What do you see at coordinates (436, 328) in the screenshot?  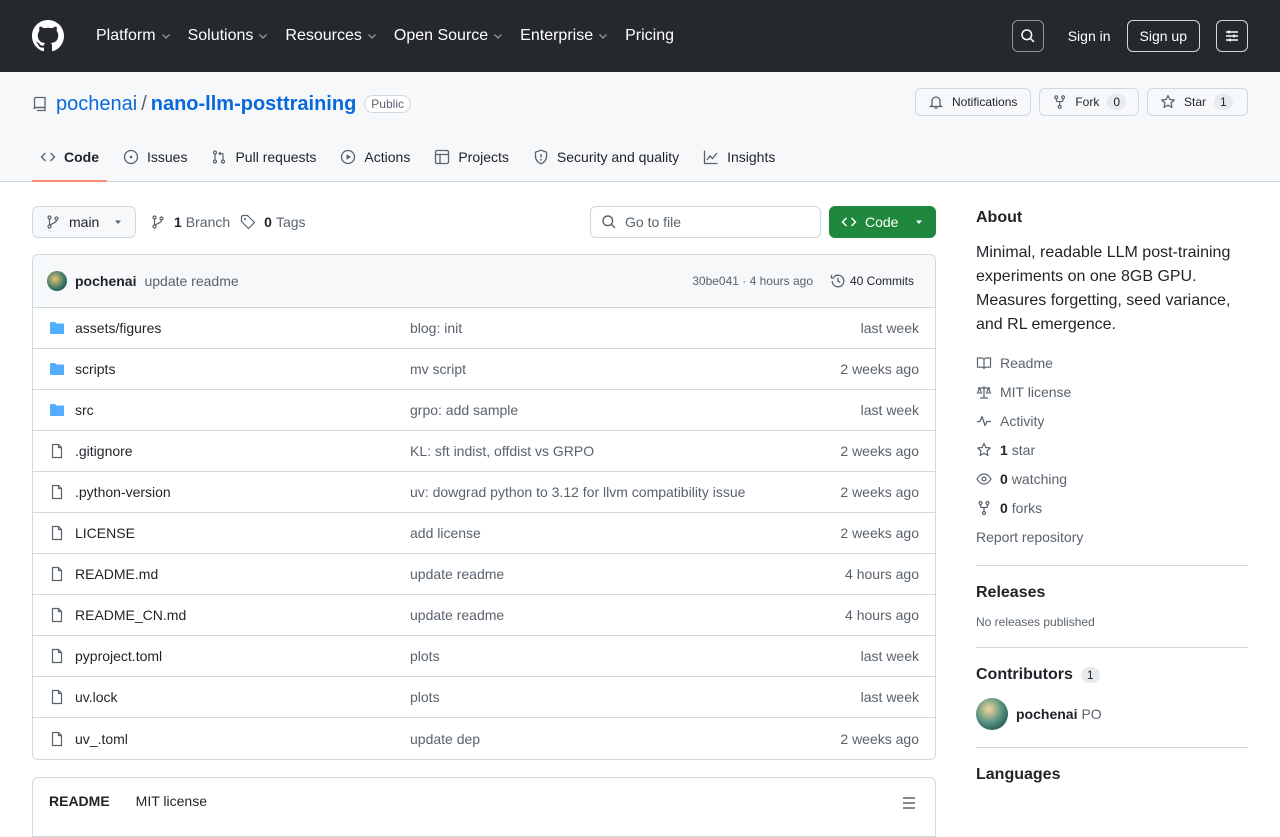 I see `file-commit-message: blog: init` at bounding box center [436, 328].